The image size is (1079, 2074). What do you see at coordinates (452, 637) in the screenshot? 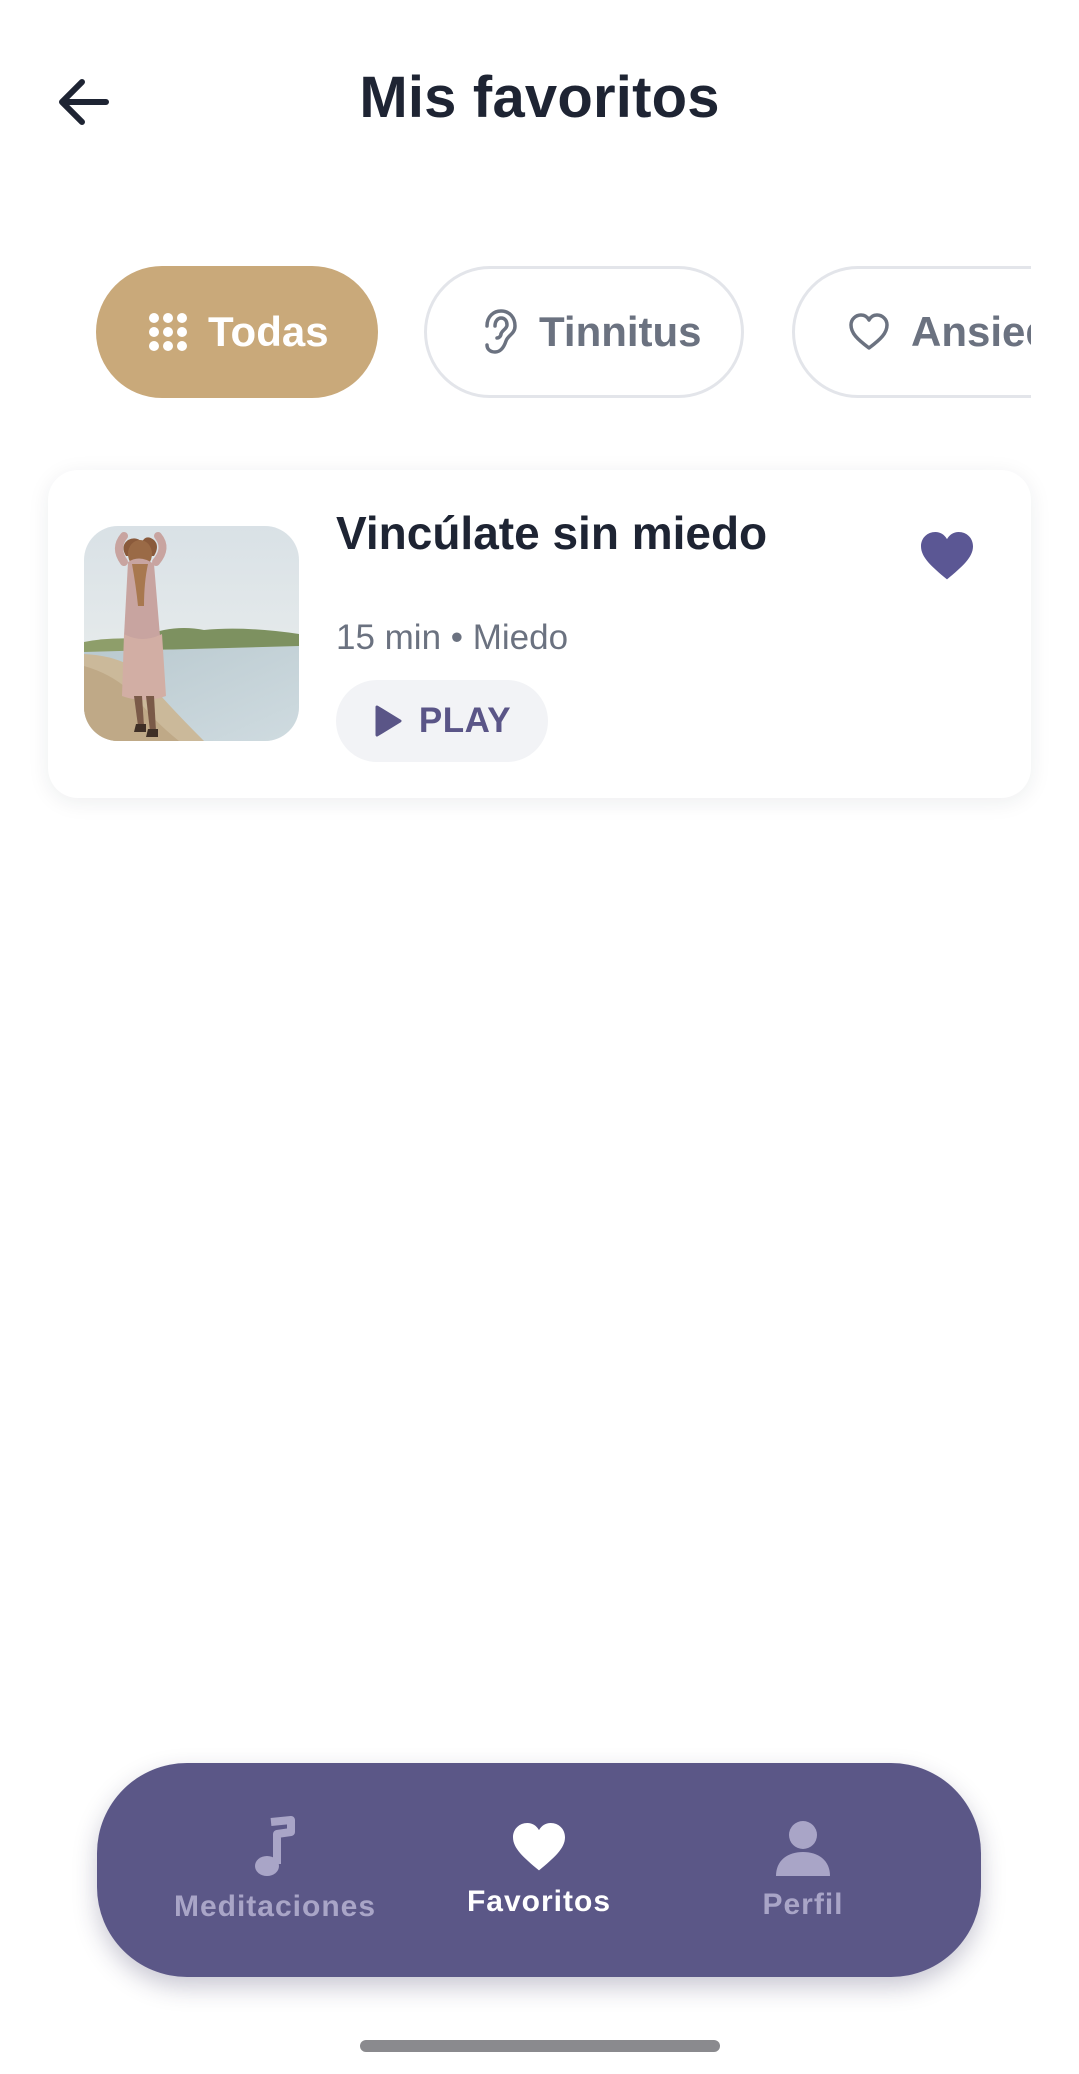
I see `meditation-meta: 15 min • Miedo` at bounding box center [452, 637].